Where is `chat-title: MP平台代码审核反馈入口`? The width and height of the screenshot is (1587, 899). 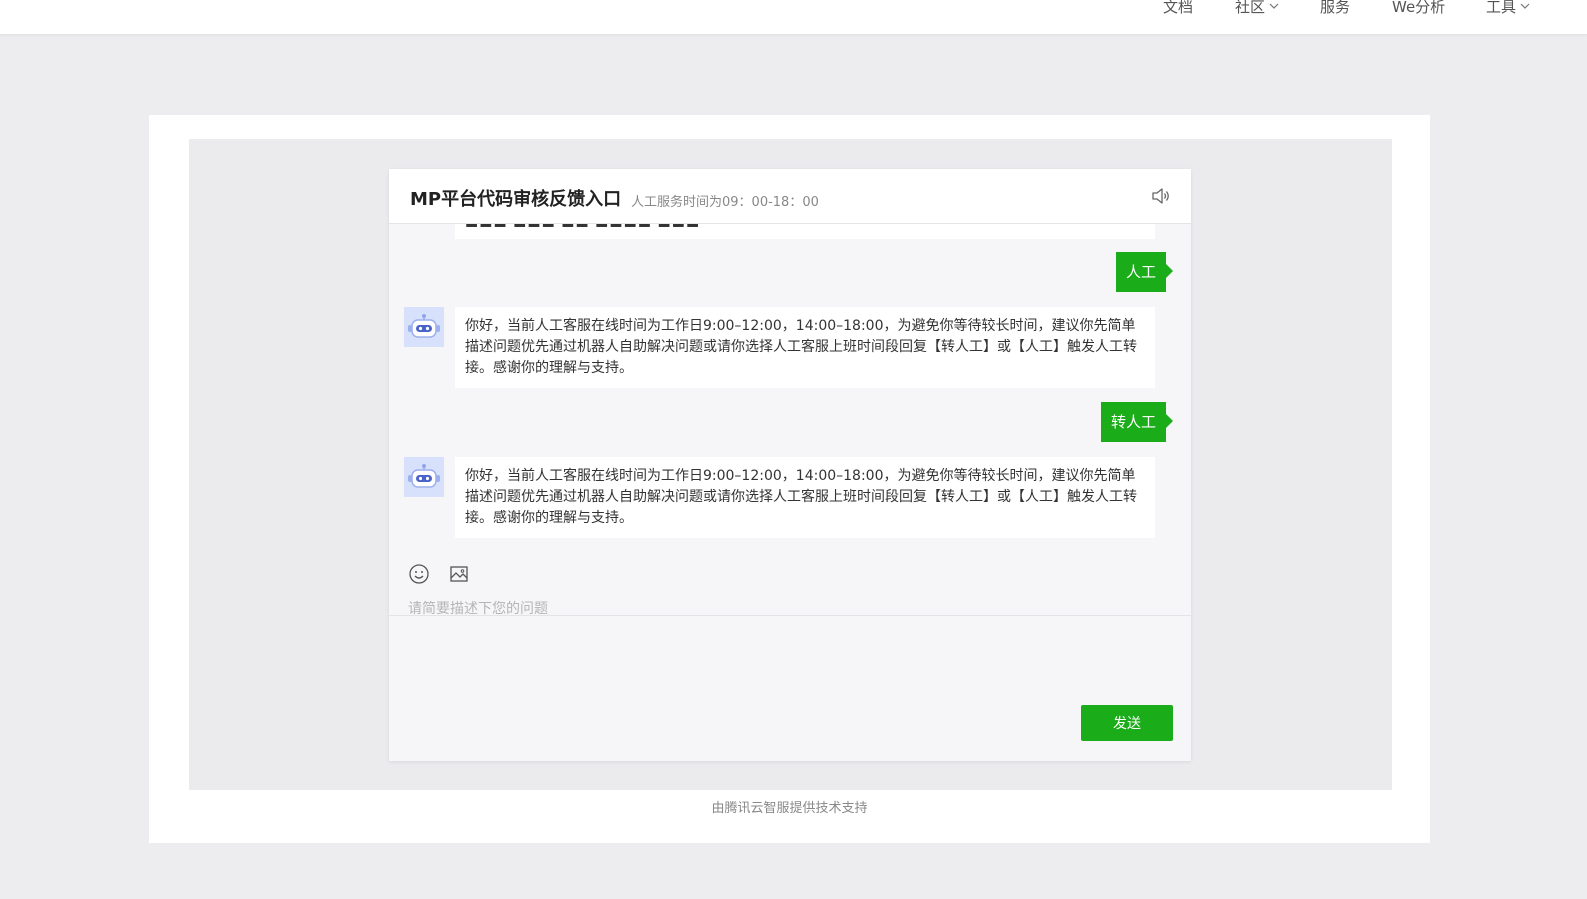
chat-title: MP平台代码审核反馈入口 is located at coordinates (516, 199).